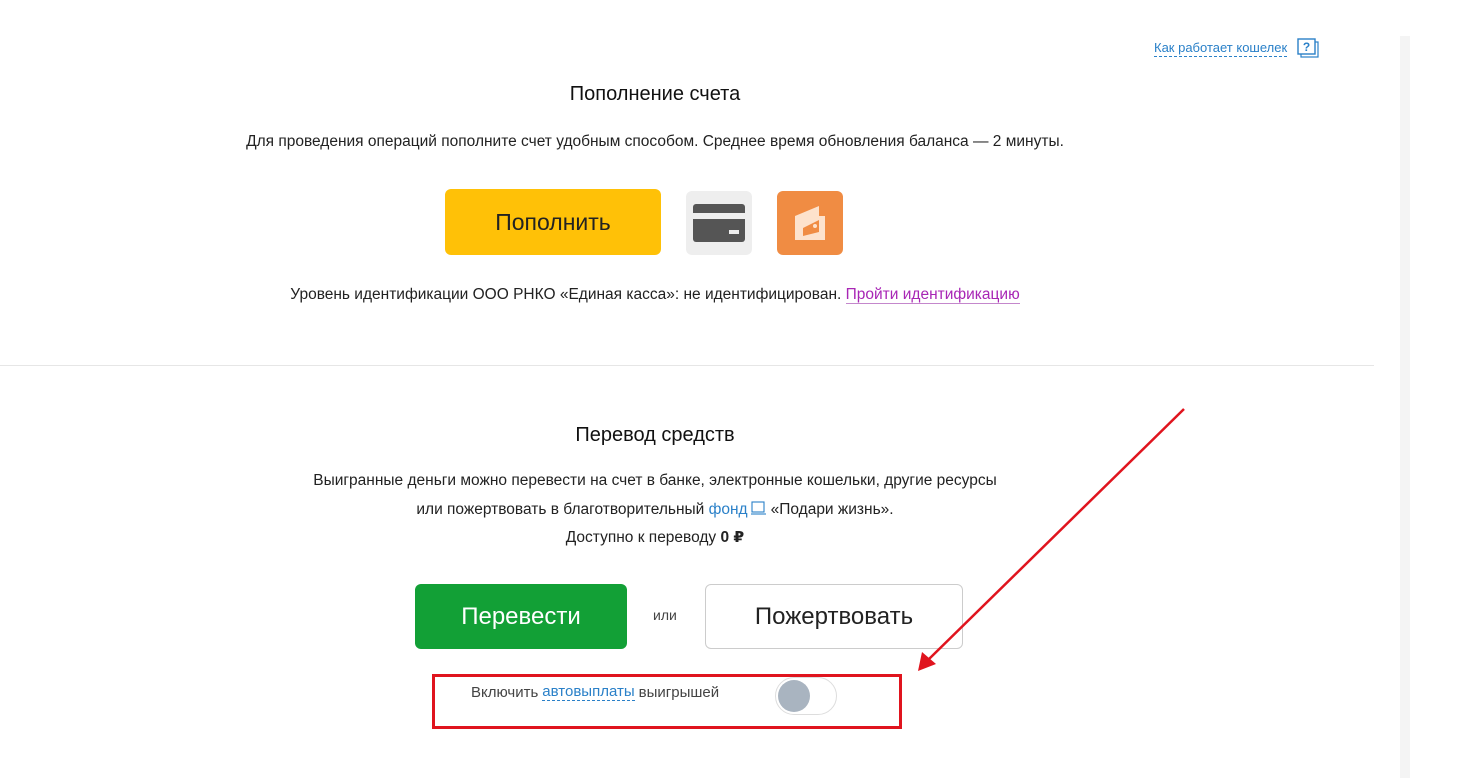 The width and height of the screenshot is (1460, 778). I want to click on wallet-method, so click(810, 223).